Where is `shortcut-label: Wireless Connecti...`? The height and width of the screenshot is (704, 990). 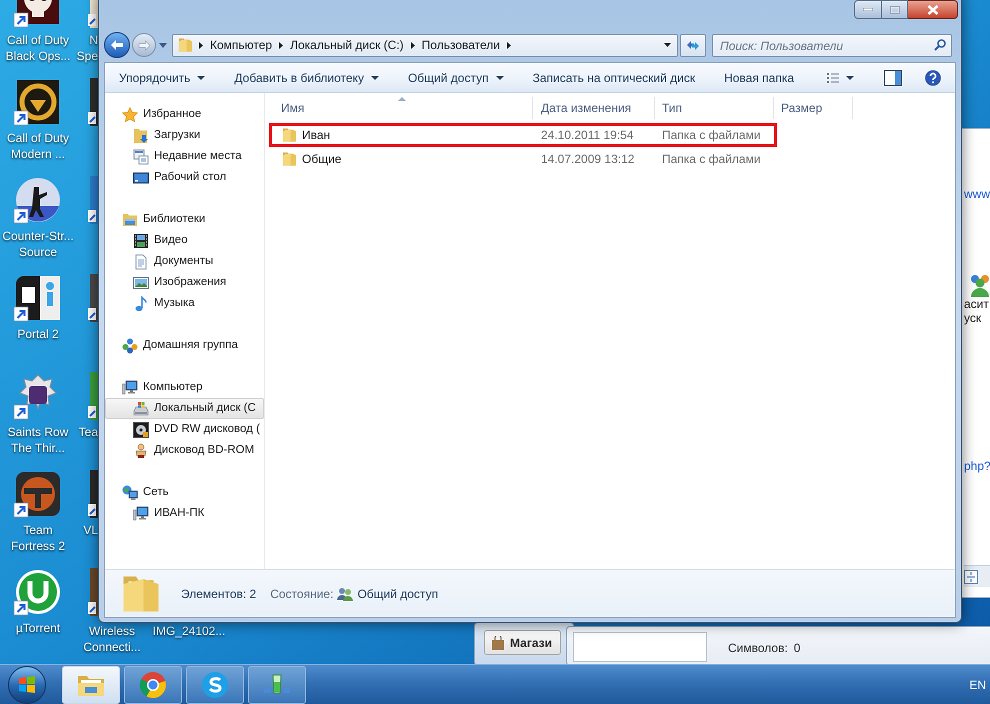
shortcut-label: Wireless Connecti... is located at coordinates (112, 639).